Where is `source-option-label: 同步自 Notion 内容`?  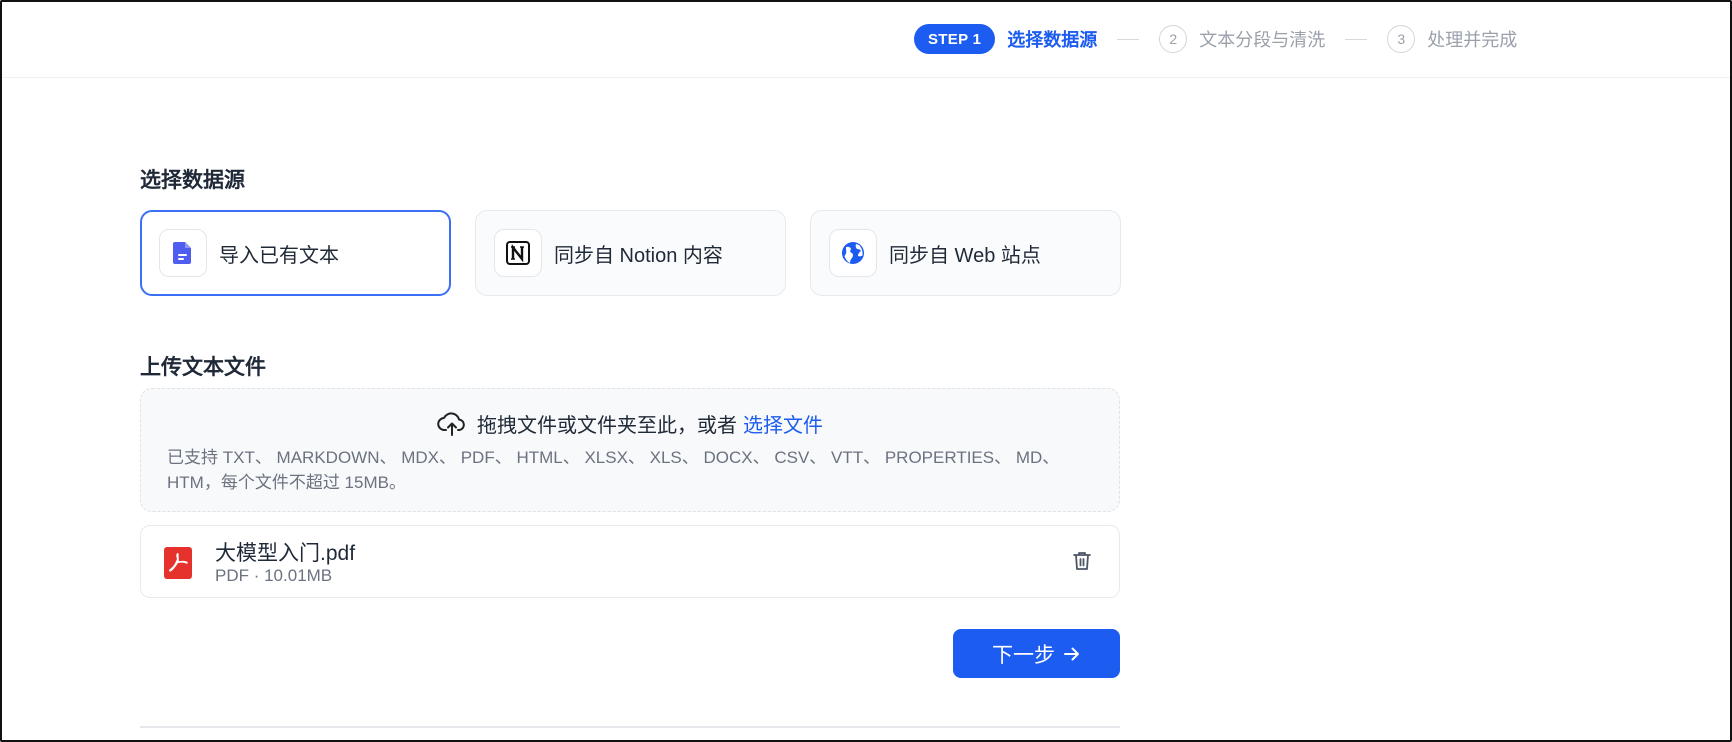
source-option-label: 同步自 Notion 内容 is located at coordinates (638, 255).